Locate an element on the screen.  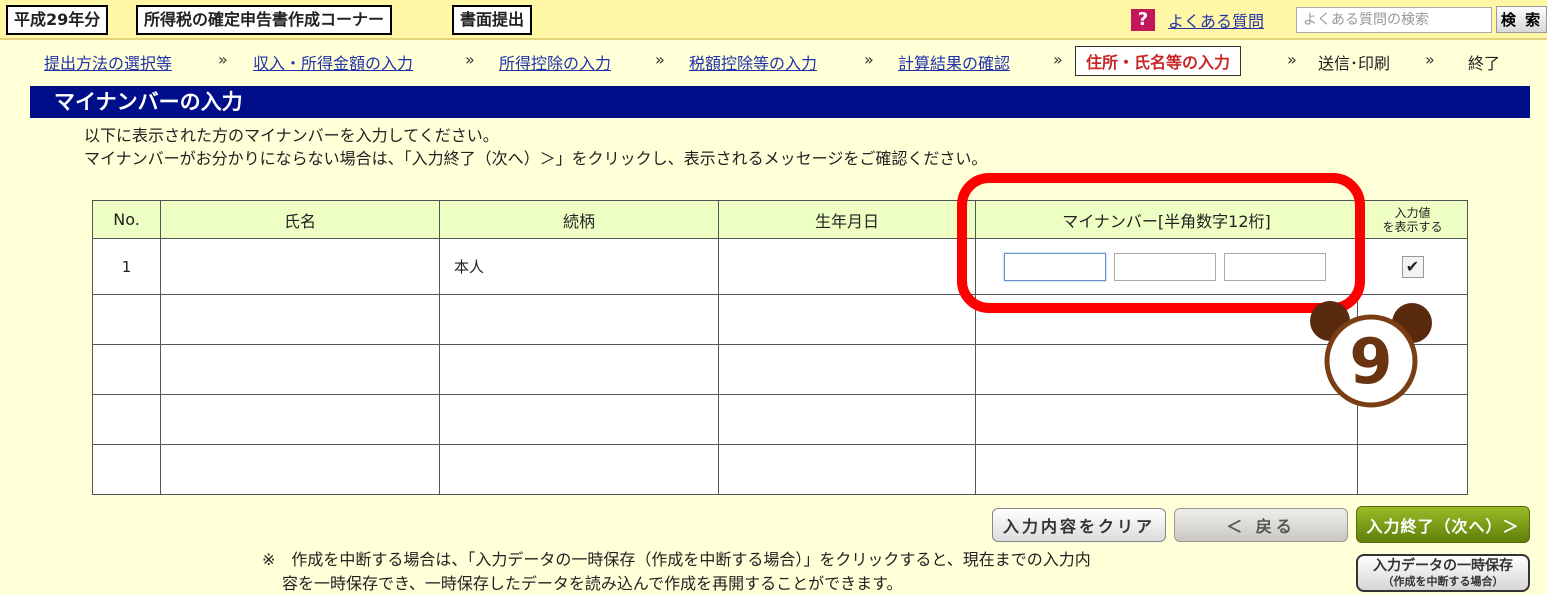
table-row: 1 本人 ✔ is located at coordinates (780, 266).